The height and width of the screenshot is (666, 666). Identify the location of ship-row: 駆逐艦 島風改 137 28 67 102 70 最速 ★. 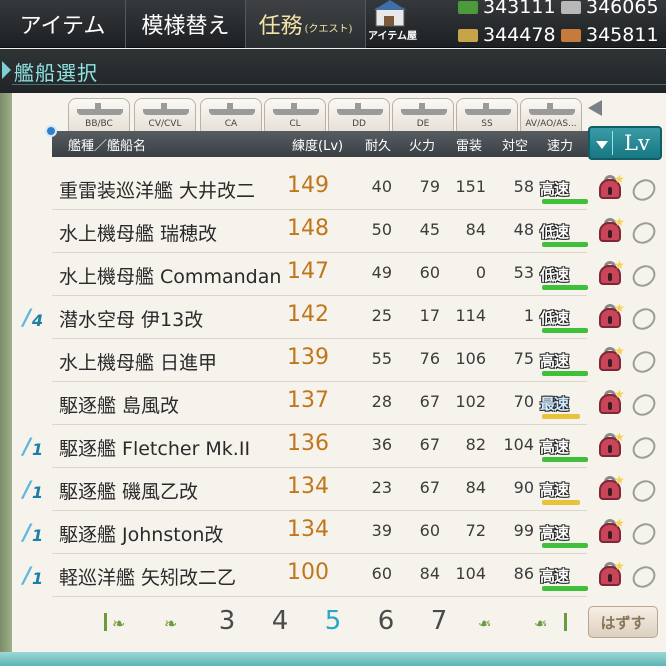
(338, 404).